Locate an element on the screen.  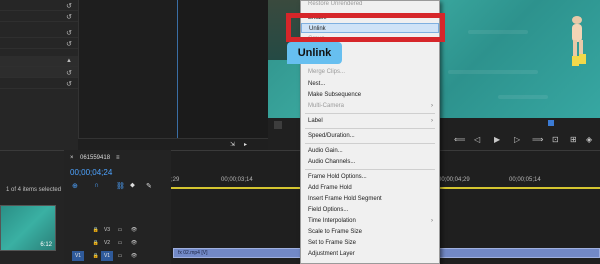
play-button: ▶ is located at coordinates (497, 139).